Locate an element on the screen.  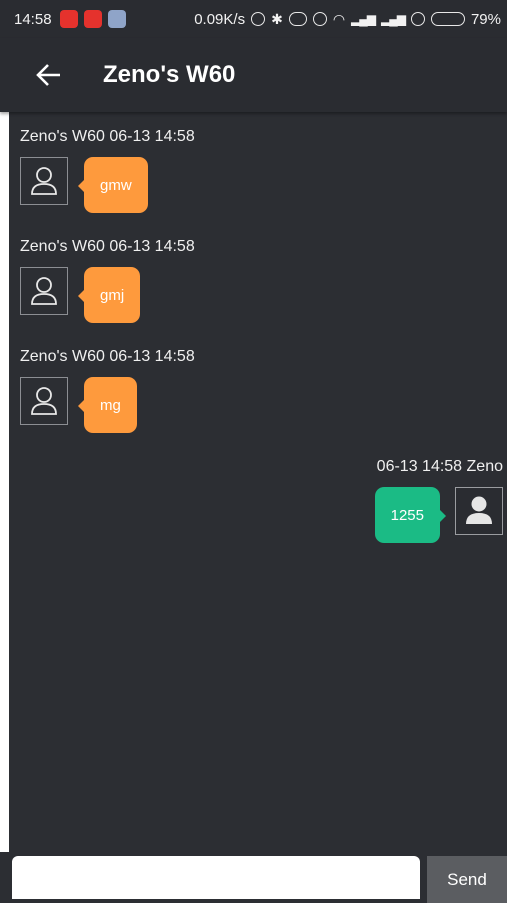
alarm-icon is located at coordinates (319, 19).